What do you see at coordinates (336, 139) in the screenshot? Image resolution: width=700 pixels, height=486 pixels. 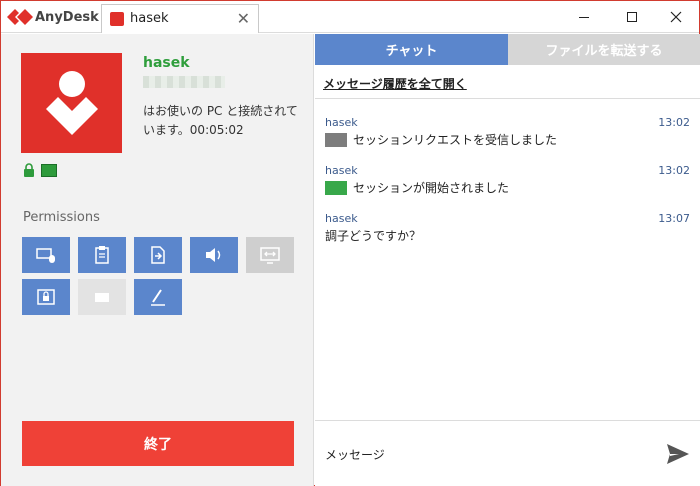 I see `session-request-icon` at bounding box center [336, 139].